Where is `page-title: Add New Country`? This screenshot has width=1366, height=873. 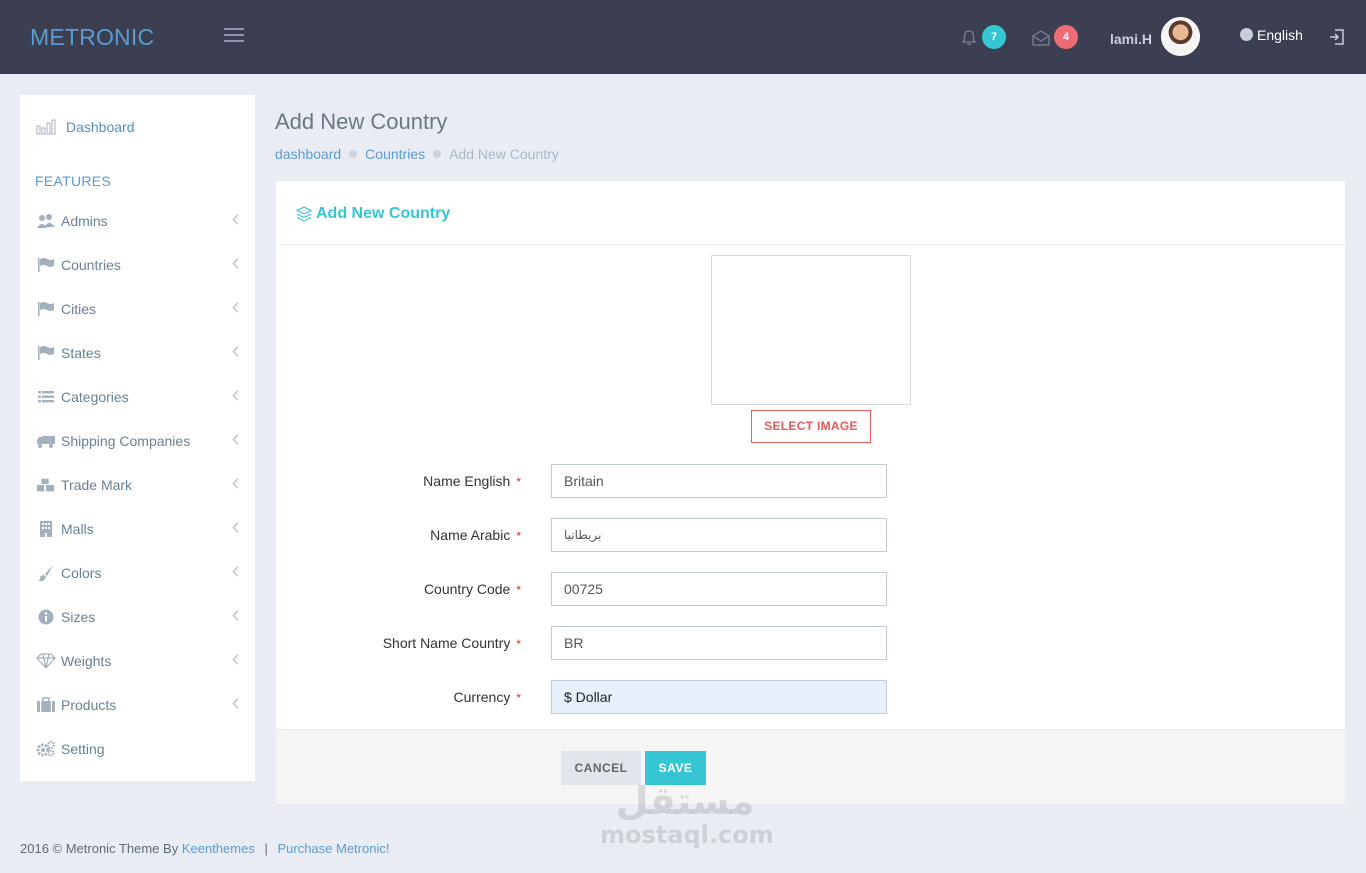 page-title: Add New Country is located at coordinates (361, 121).